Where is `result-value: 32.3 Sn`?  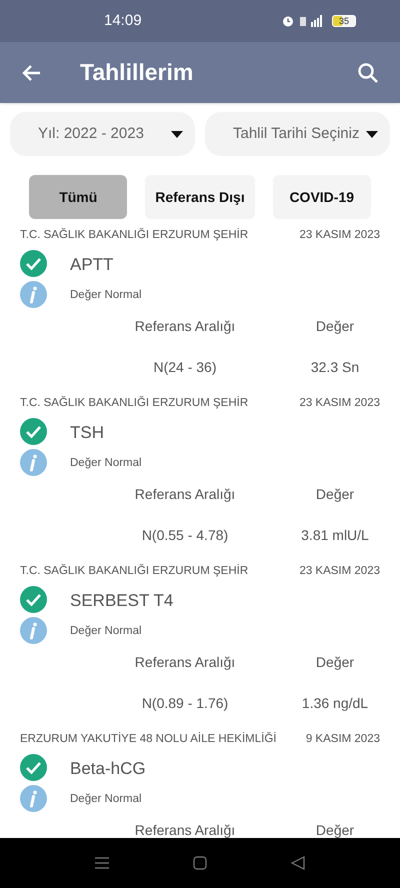
result-value: 32.3 Sn is located at coordinates (335, 368).